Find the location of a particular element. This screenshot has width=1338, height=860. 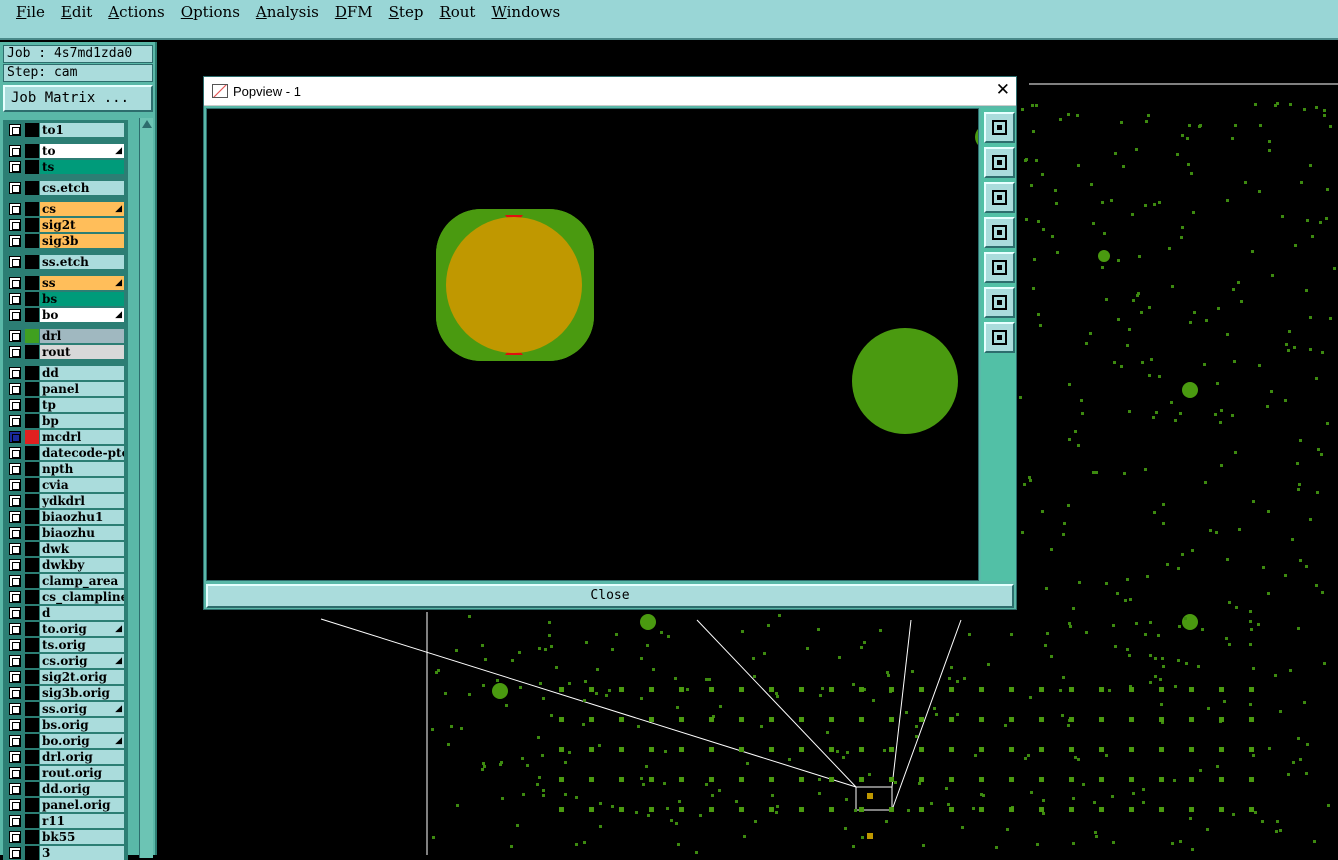

pan-left-icon is located at coordinates (999, 232).